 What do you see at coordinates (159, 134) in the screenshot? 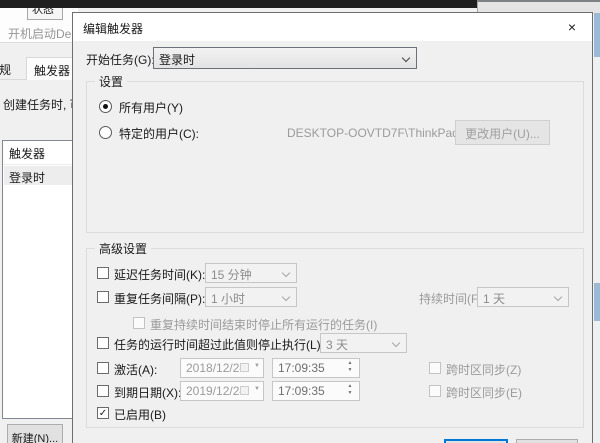
I see `specific-user-label: 特定的用户(C):` at bounding box center [159, 134].